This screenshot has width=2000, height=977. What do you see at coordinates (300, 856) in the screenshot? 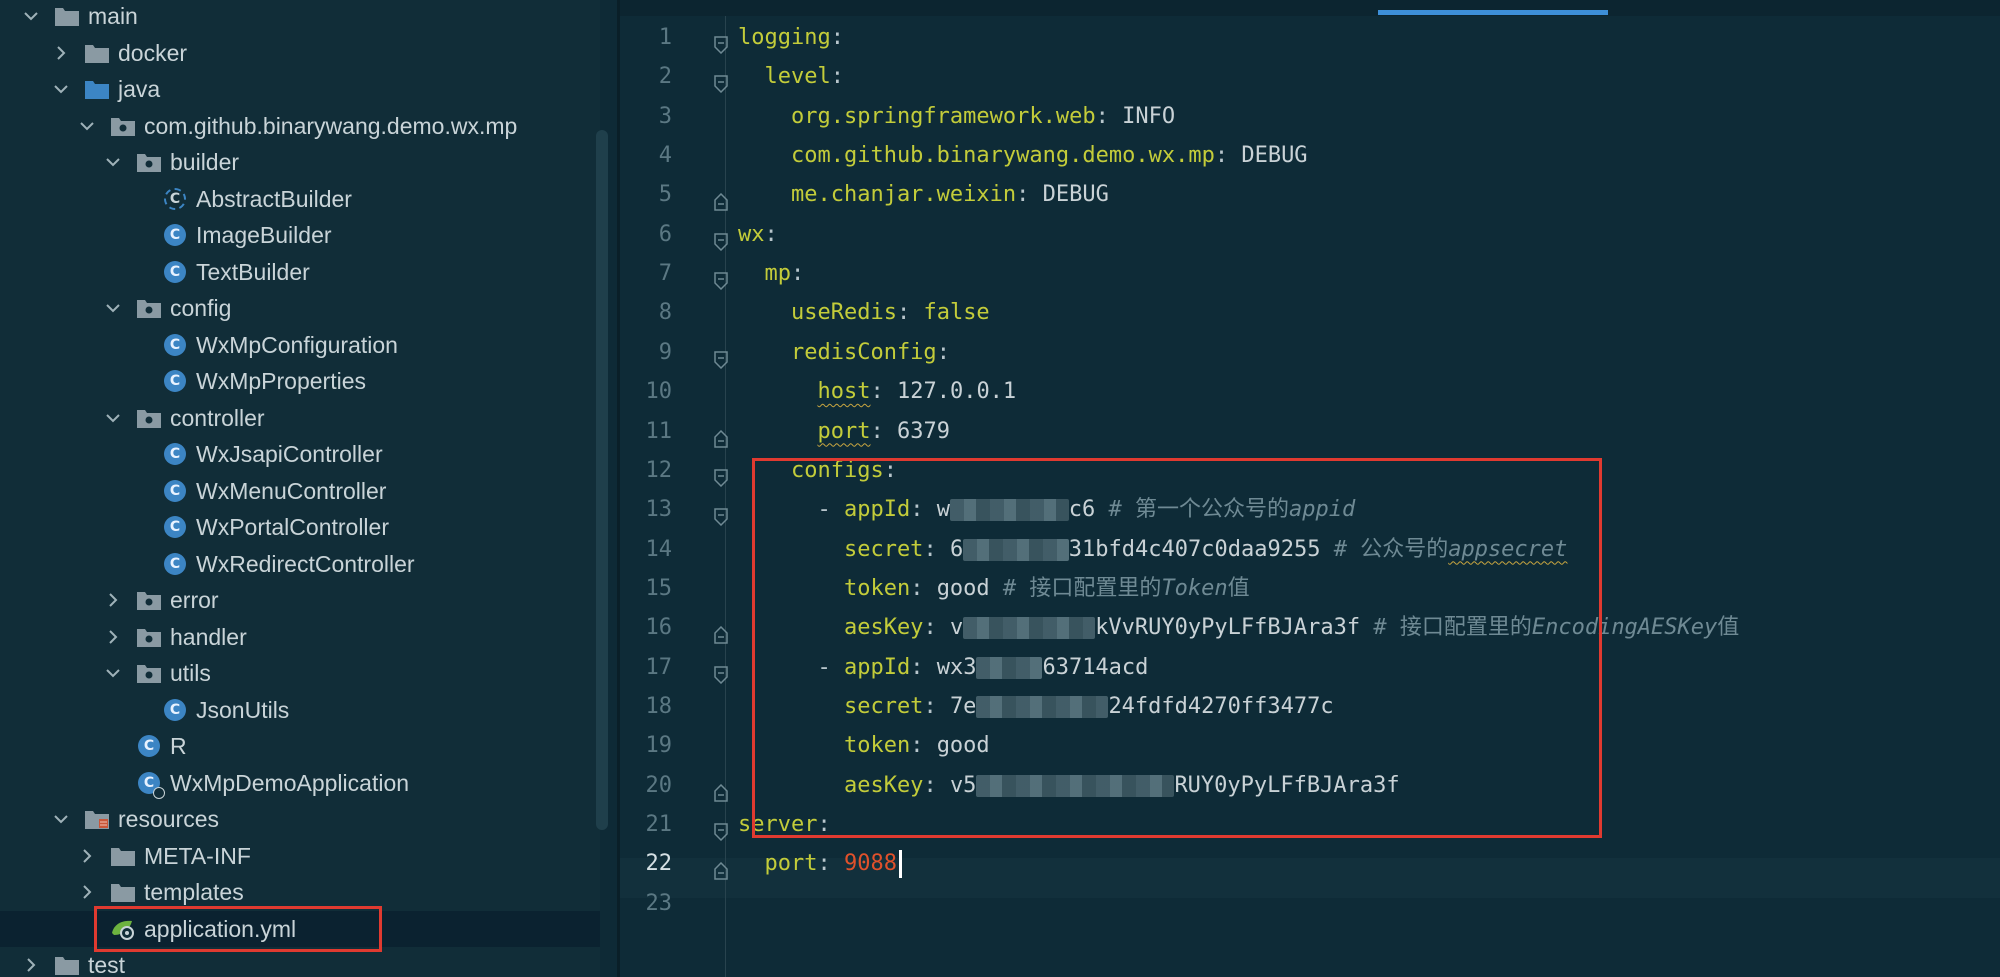
I see `tree-item-meta-inf: META-INF` at bounding box center [300, 856].